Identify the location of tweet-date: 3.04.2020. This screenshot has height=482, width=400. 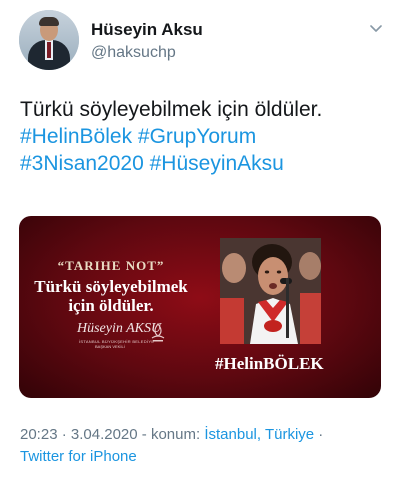
(104, 434).